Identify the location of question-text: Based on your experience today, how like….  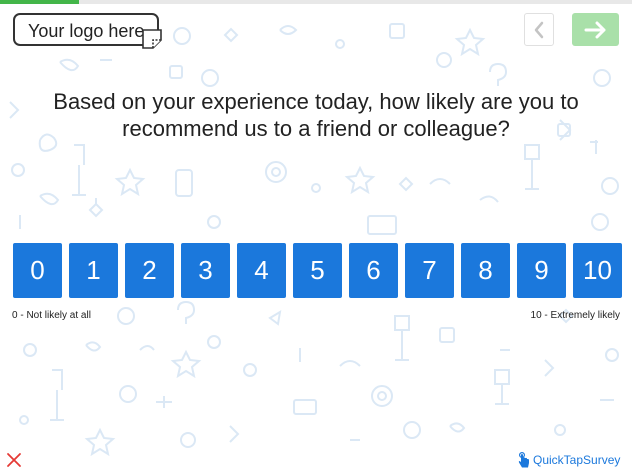
(316, 115).